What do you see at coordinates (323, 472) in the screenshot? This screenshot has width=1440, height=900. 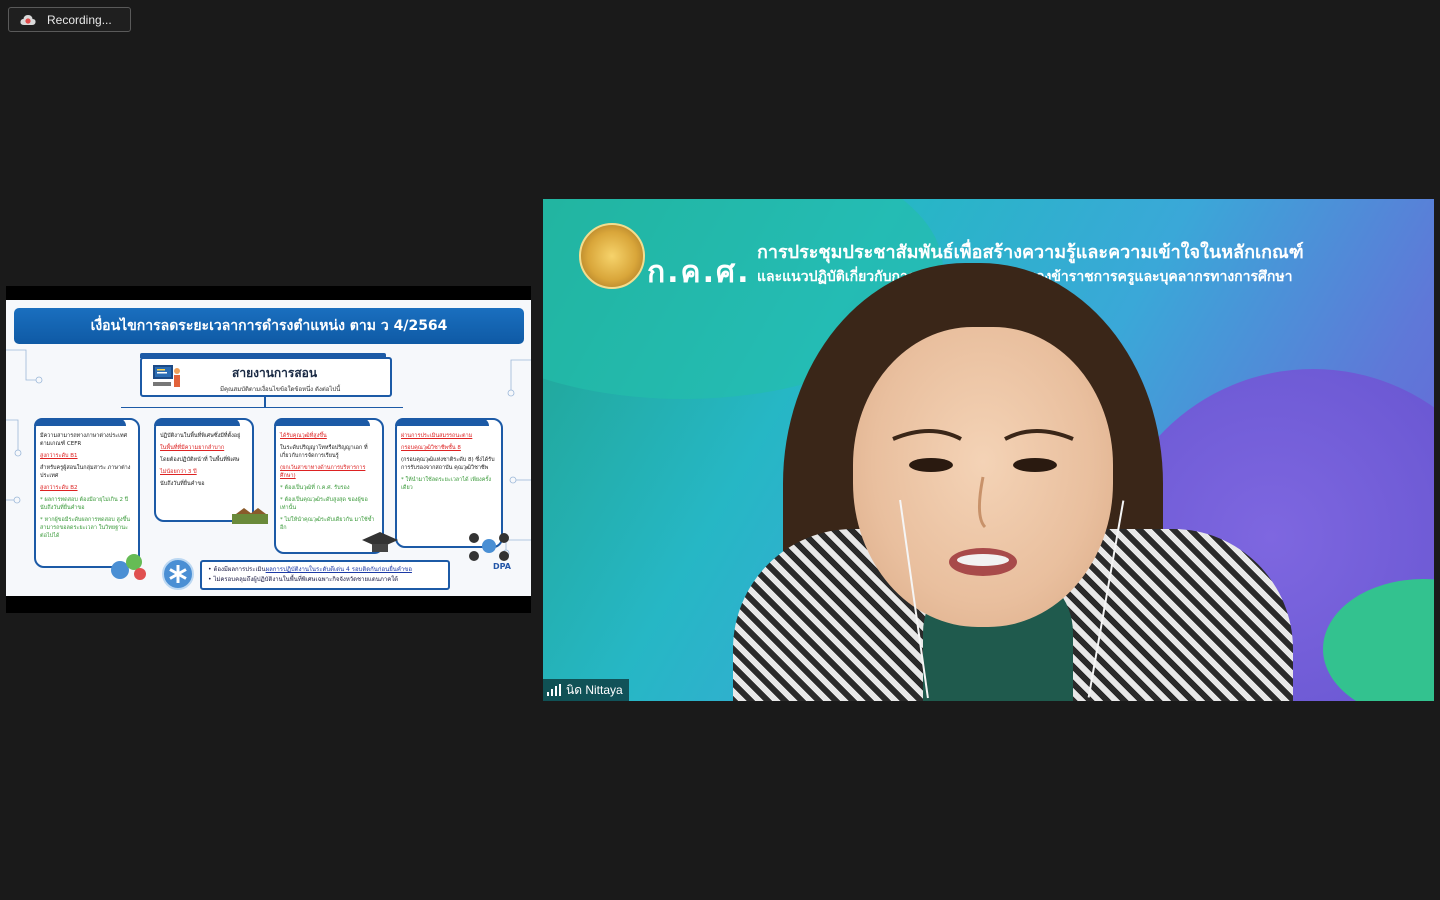 I see `card-highlight: (ยกเว้นสาขาทางด้านการบริหารการศึกษา)` at bounding box center [323, 472].